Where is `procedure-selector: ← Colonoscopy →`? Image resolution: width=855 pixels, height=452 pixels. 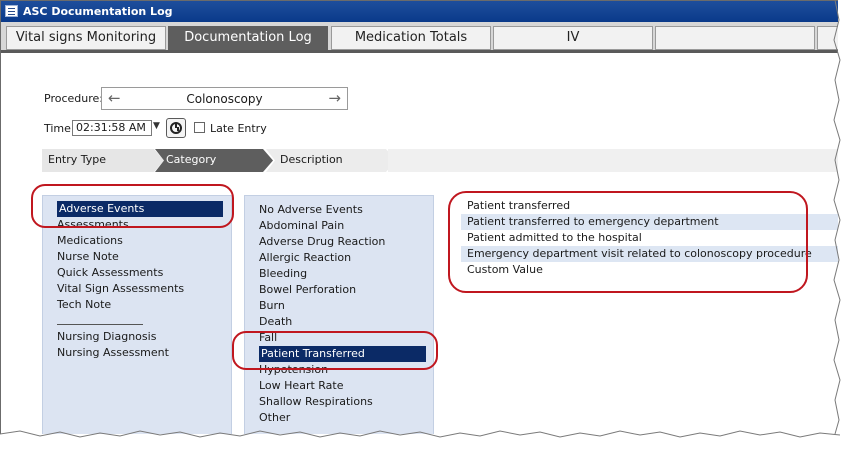
procedure-selector: ← Colonoscopy → is located at coordinates (224, 98).